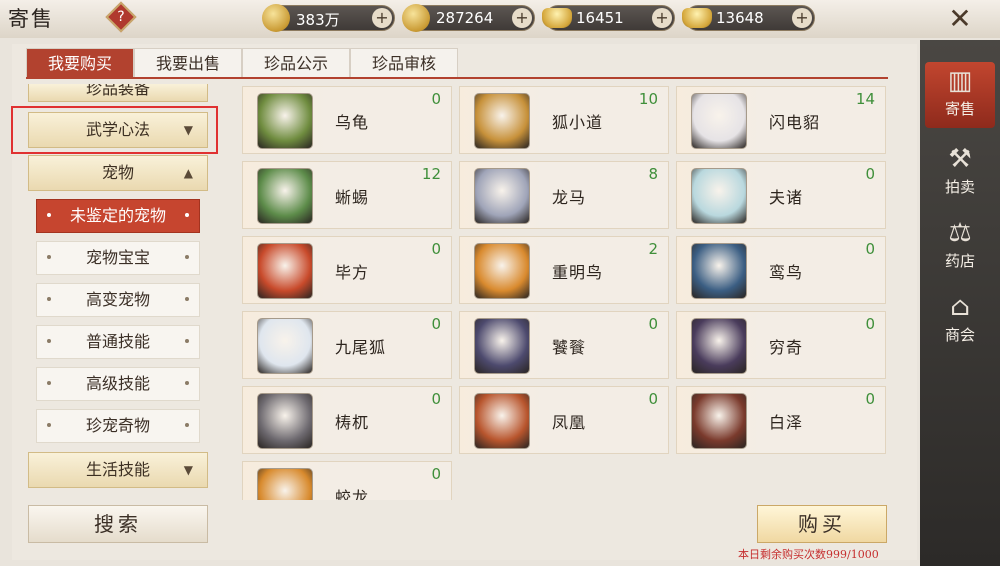 This screenshot has width=1000, height=566. I want to click on item-name: 鸾鸟, so click(786, 272).